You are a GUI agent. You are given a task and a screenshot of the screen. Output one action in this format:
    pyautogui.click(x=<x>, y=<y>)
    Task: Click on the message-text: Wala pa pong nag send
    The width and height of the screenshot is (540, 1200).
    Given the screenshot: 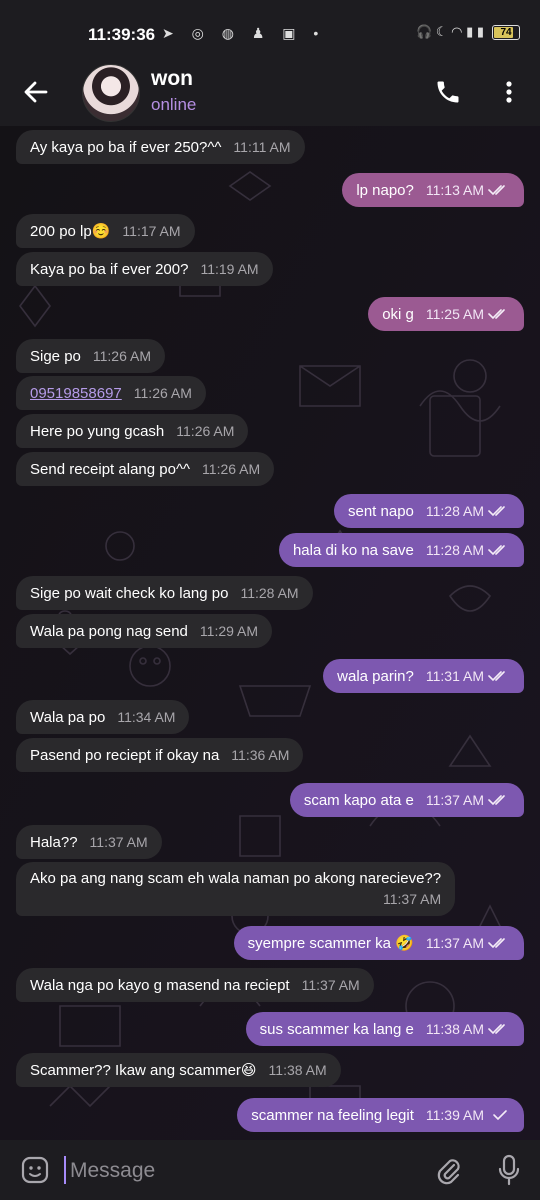 What is the action you would take?
    pyautogui.click(x=109, y=631)
    